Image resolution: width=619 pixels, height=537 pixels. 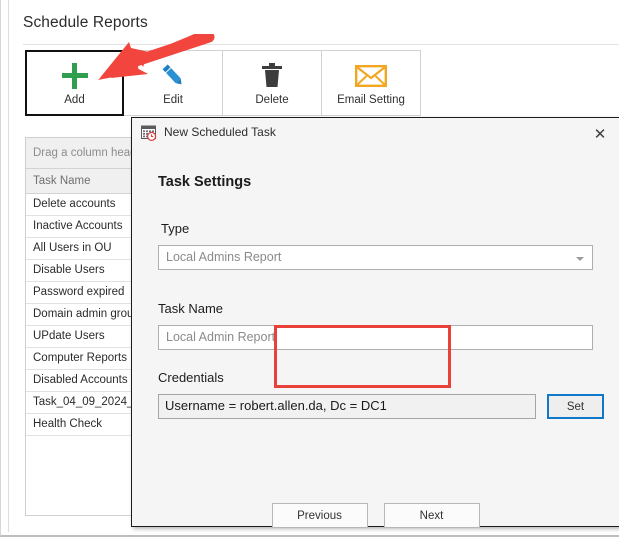 I want to click on grid-drag-hint: Drag a column heade, so click(x=82, y=153).